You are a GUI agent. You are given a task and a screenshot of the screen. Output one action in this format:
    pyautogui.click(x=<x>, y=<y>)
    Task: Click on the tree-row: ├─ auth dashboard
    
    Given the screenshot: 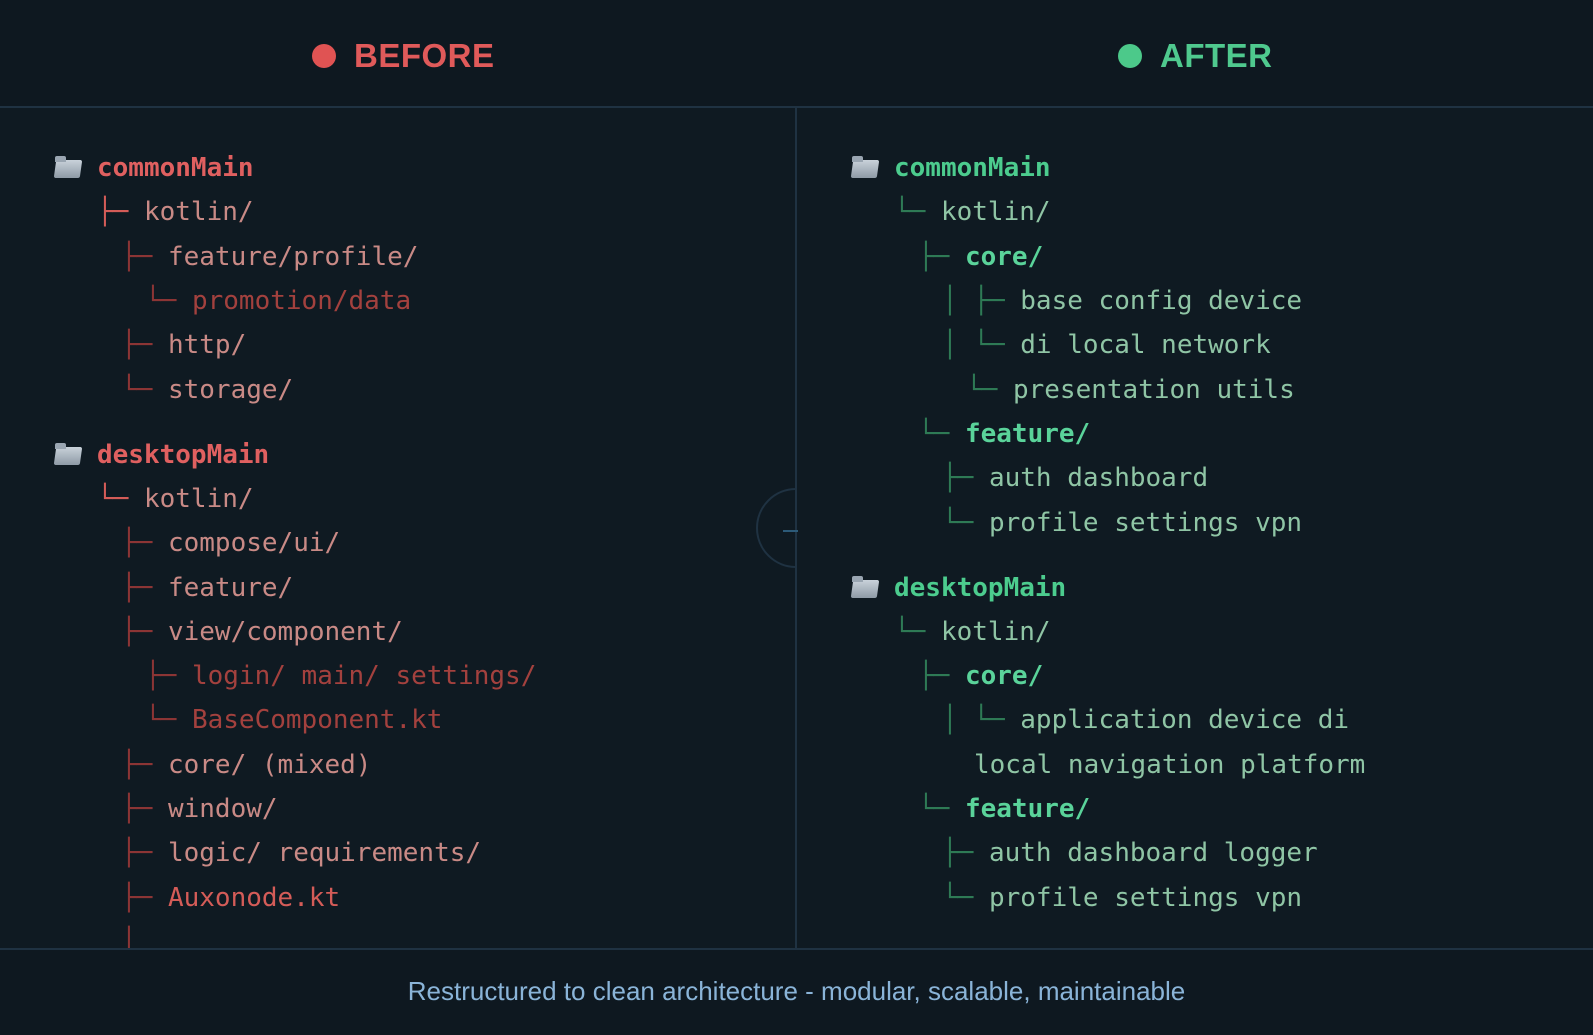 What is the action you would take?
    pyautogui.click(x=1075, y=478)
    